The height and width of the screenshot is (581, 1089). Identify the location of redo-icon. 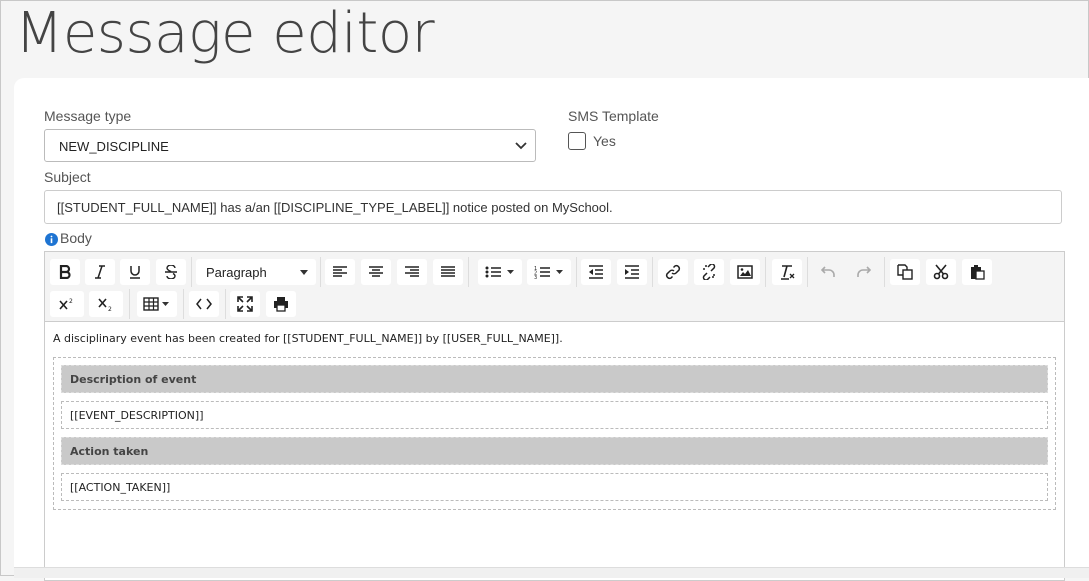
(864, 271).